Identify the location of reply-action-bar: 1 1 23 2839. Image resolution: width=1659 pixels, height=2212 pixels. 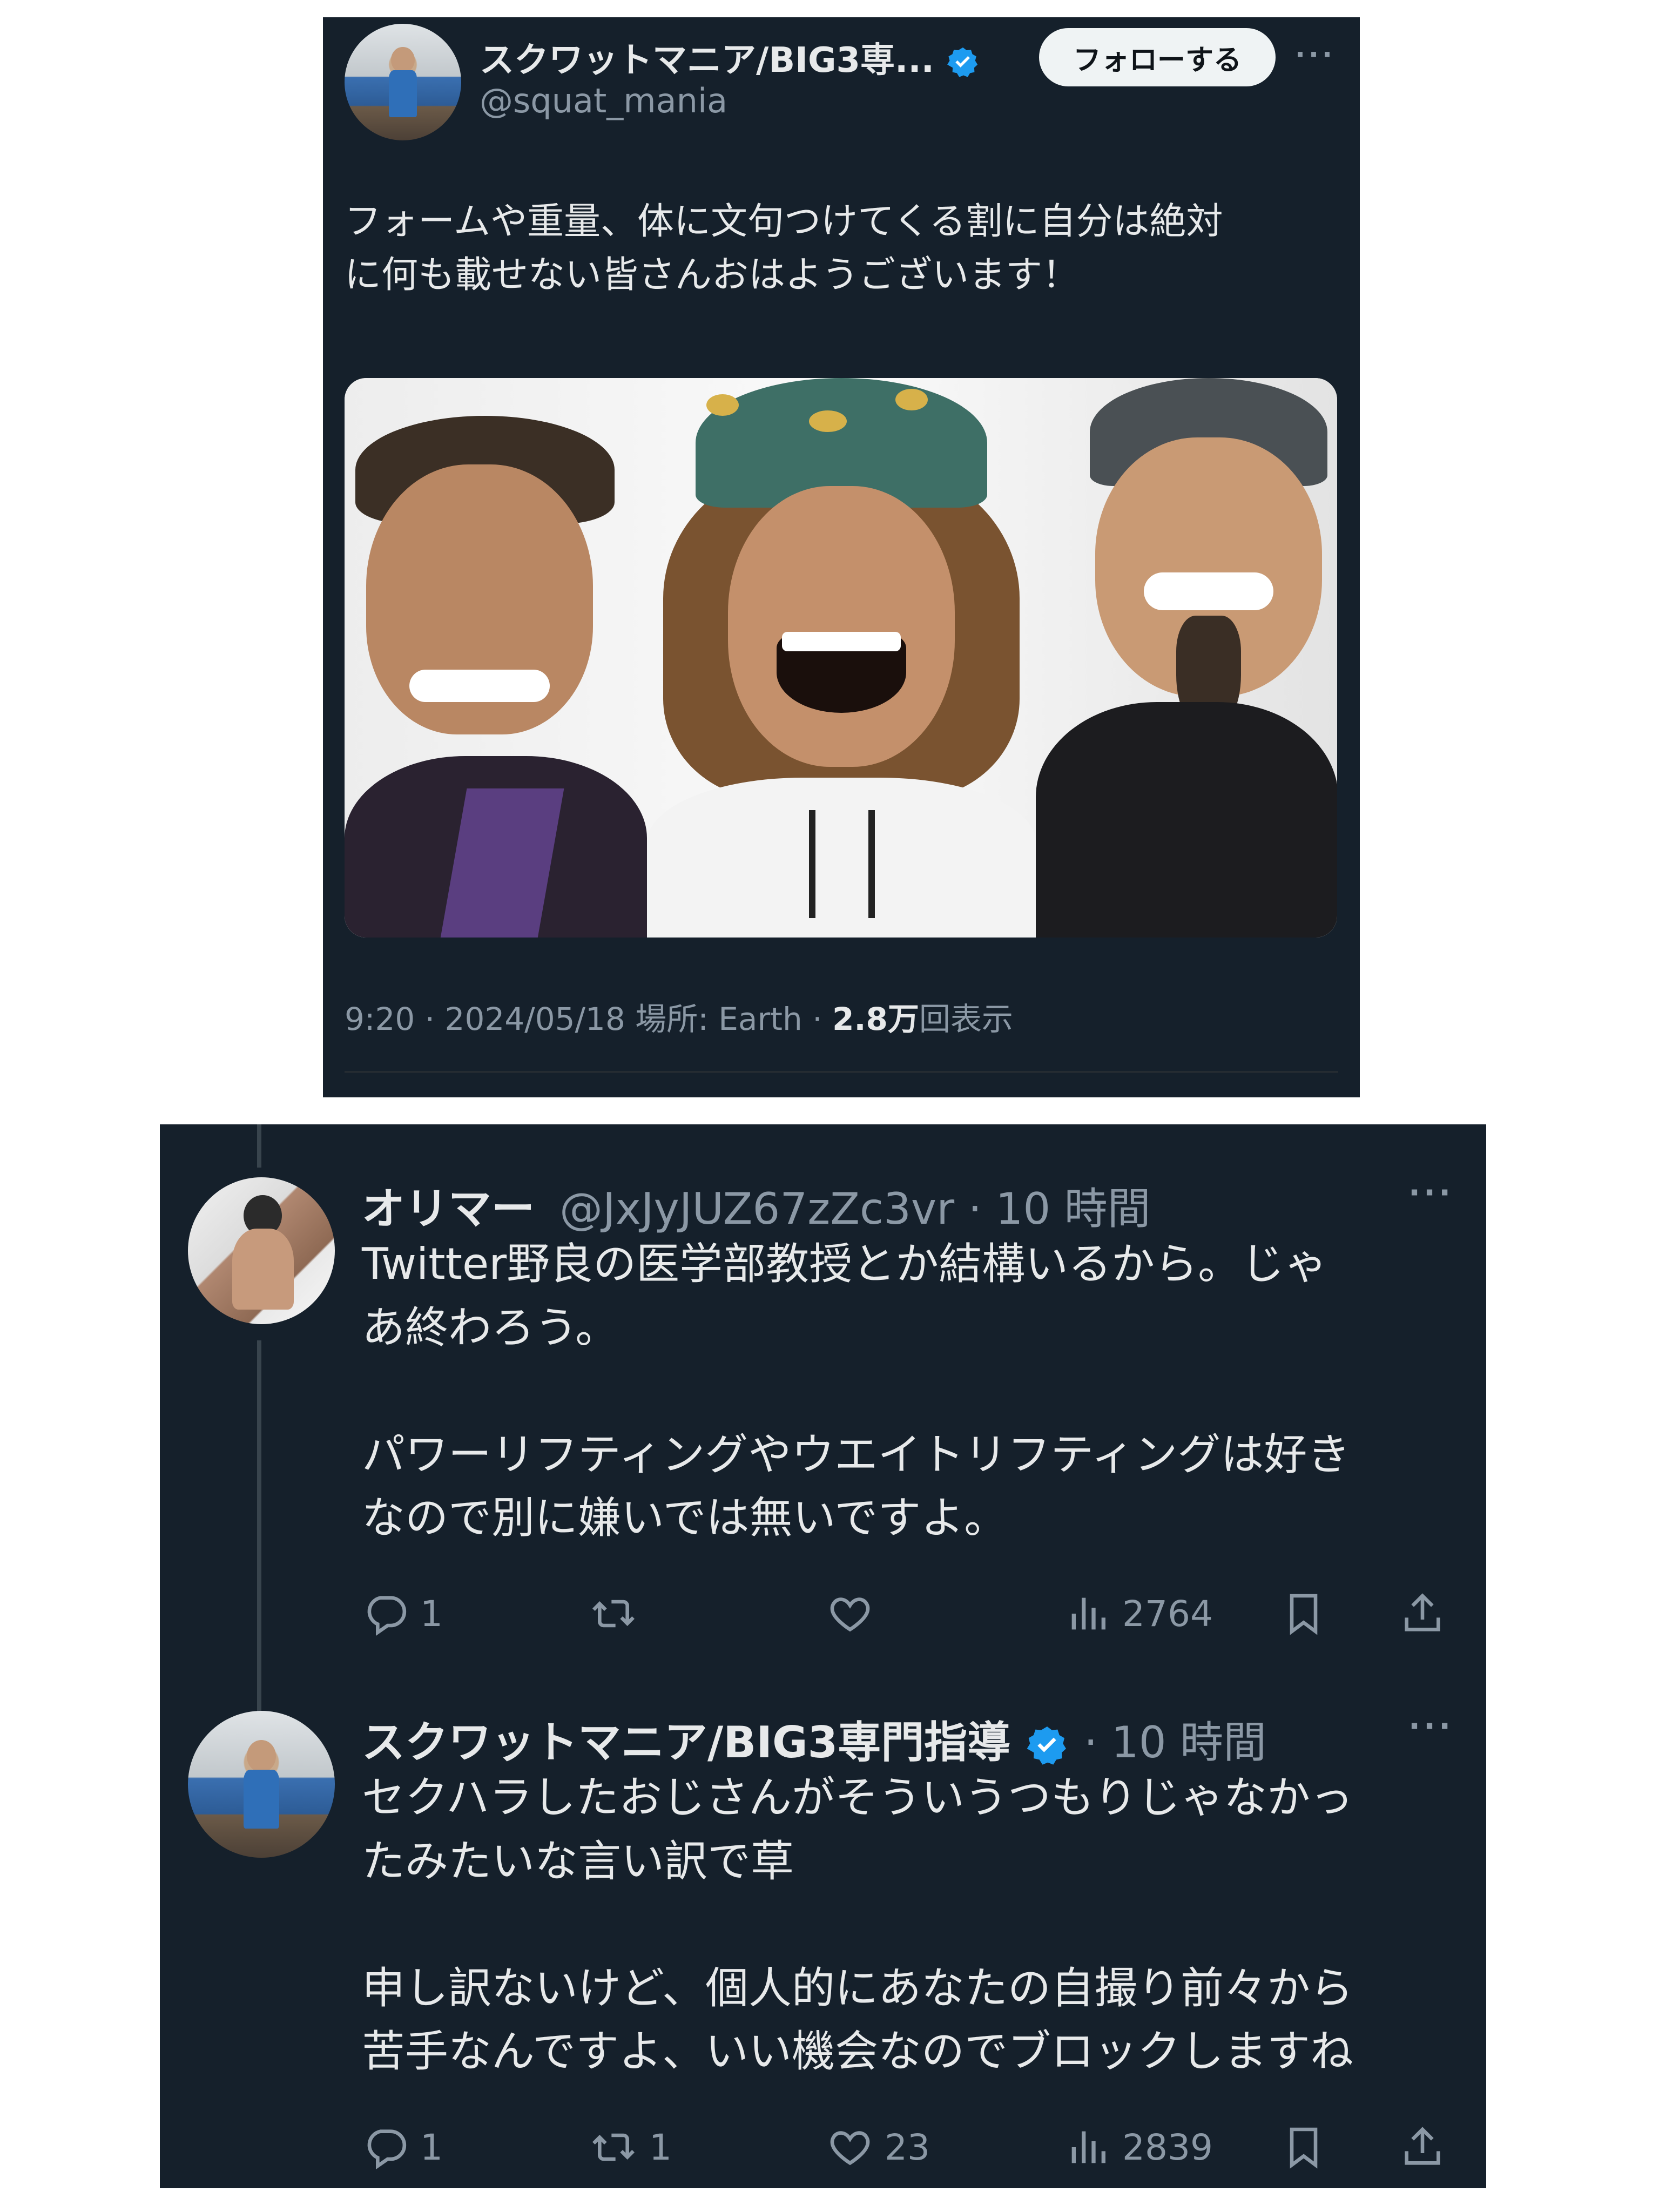
(918, 2143).